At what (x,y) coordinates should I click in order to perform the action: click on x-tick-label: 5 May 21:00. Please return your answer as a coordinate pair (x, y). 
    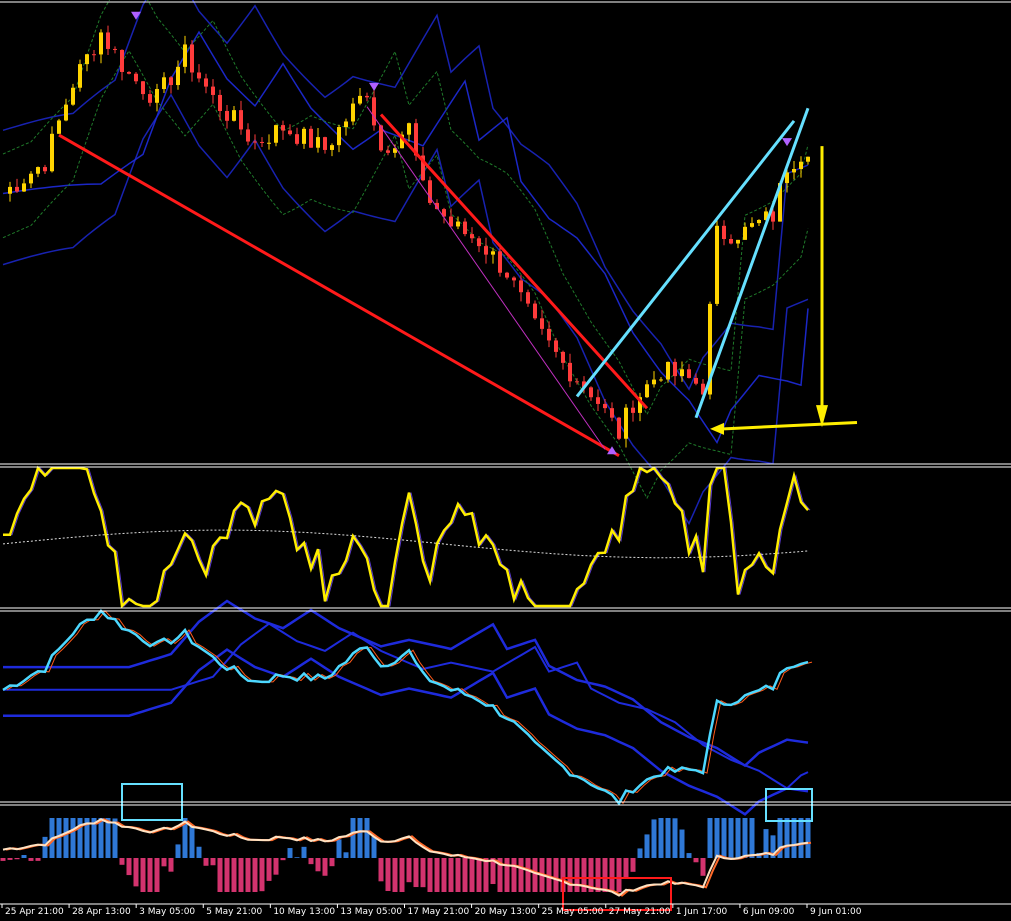
    Looking at the image, I should click on (234, 912).